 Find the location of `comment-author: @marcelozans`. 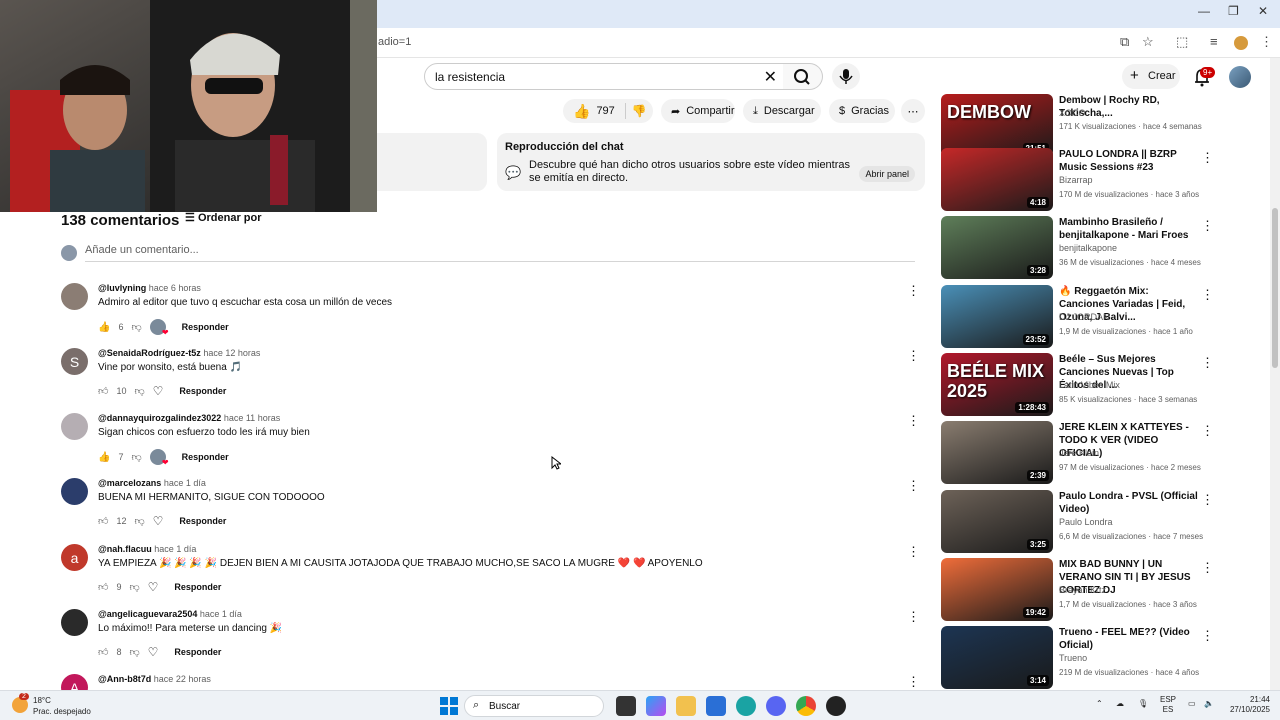

comment-author: @marcelozans is located at coordinates (129, 483).